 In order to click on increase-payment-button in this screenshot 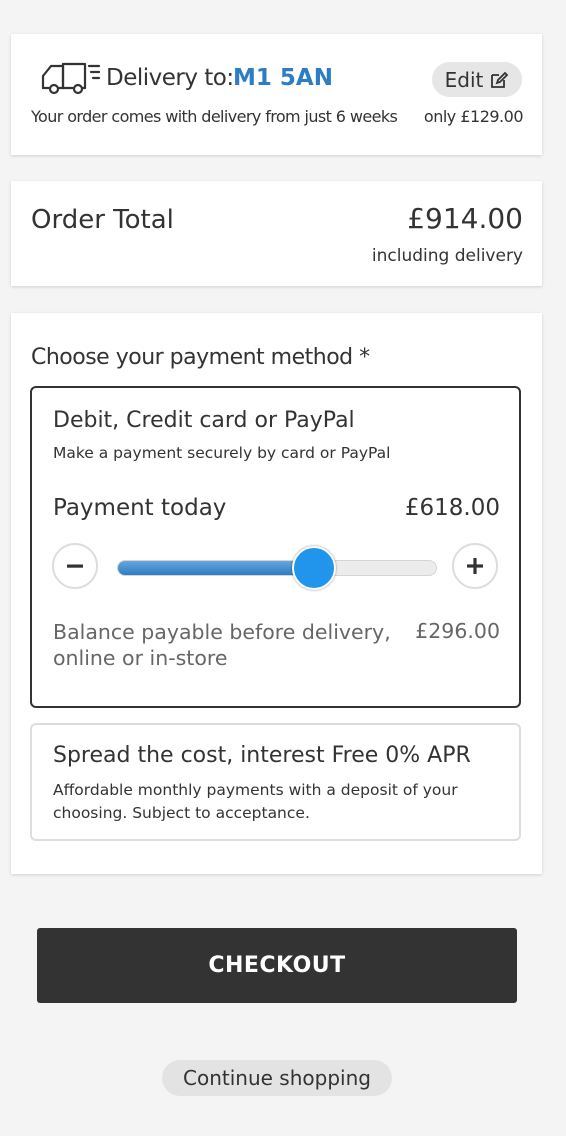, I will do `click(475, 566)`.